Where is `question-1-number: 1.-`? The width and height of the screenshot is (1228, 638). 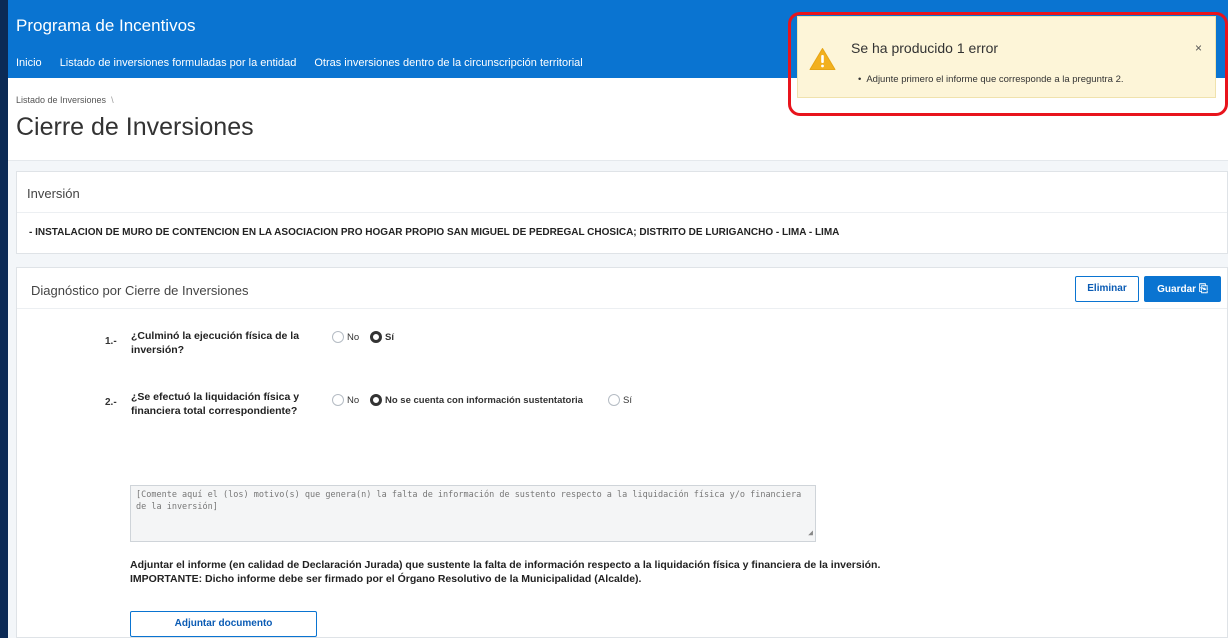 question-1-number: 1.- is located at coordinates (111, 341).